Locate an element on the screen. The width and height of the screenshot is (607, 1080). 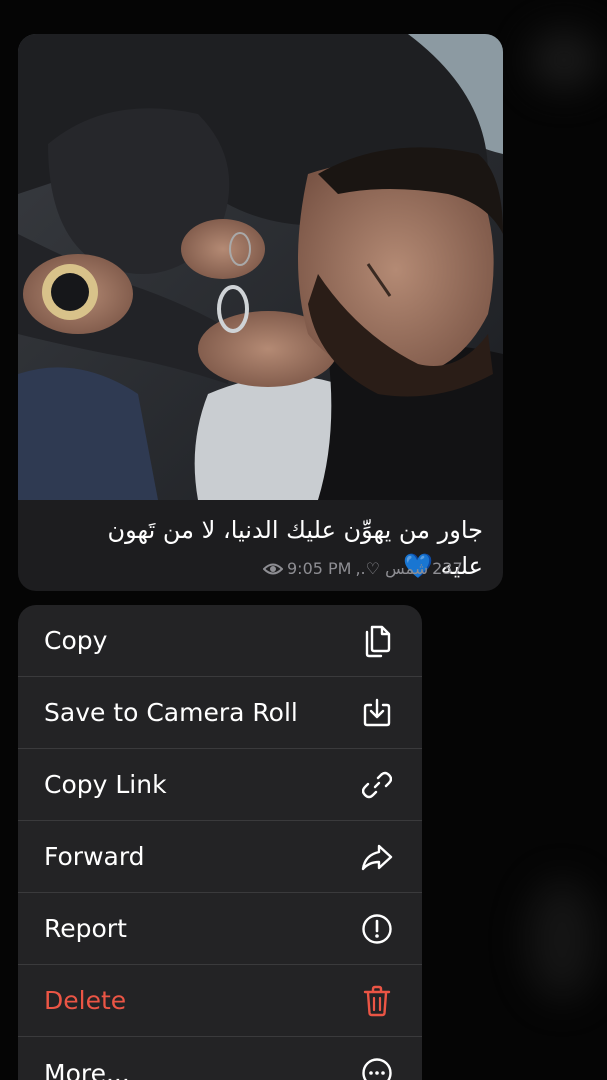
sender-signature: شمس ♡., is located at coordinates (392, 568).